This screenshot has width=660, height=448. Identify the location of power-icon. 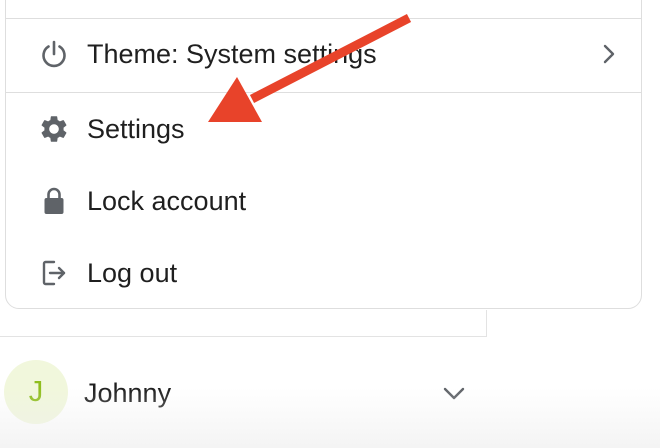
(54, 54).